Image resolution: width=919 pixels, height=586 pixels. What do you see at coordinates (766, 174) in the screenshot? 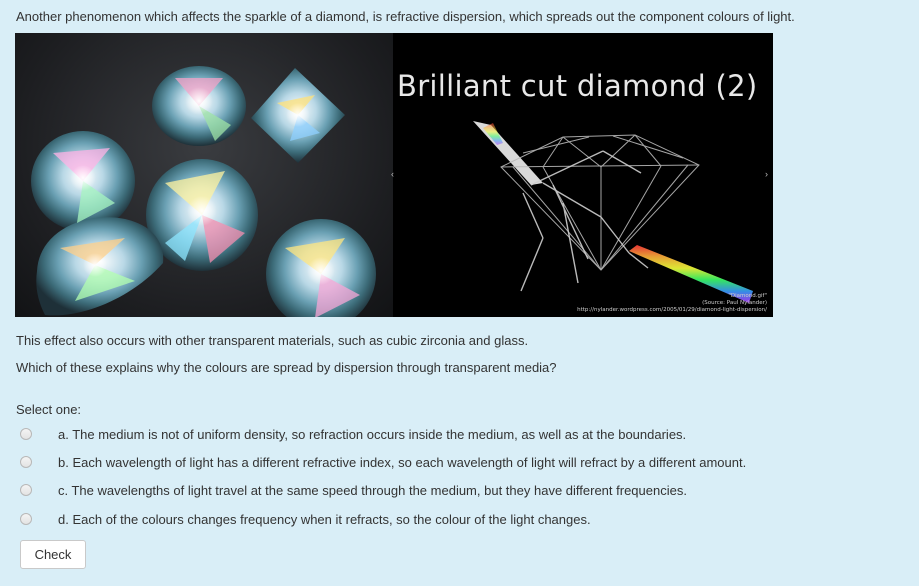
I see `slide-next-arrow: ›` at bounding box center [766, 174].